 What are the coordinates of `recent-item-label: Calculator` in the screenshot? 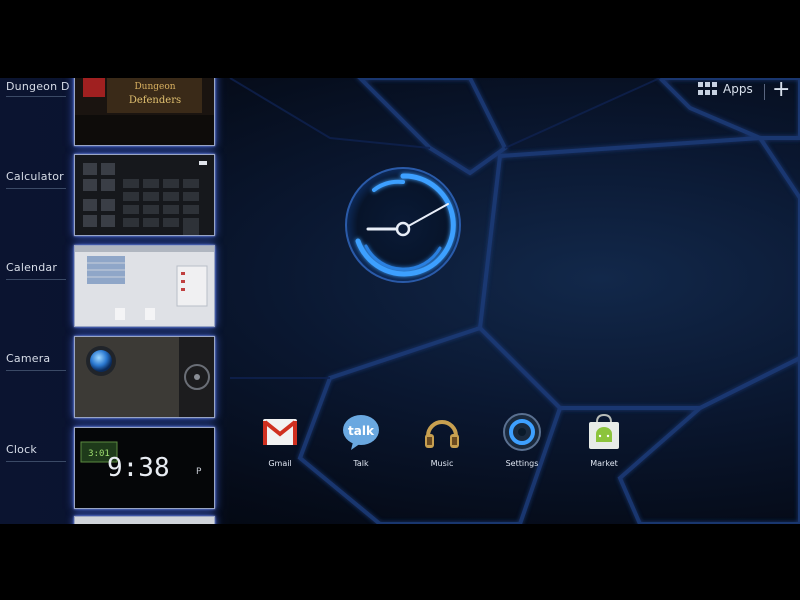 It's located at (35, 176).